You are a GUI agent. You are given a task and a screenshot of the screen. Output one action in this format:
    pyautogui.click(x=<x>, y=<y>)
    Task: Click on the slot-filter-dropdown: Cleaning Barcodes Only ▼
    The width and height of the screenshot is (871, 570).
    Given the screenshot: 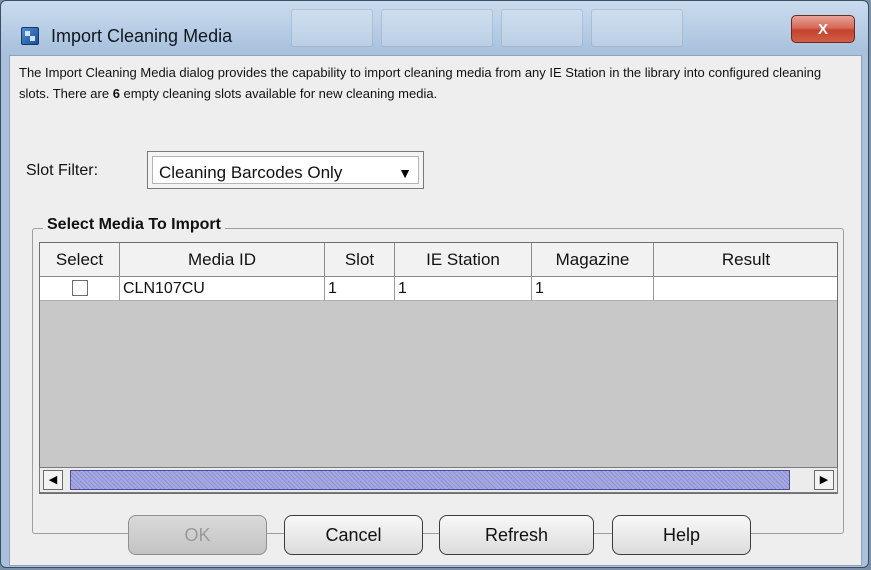 What is the action you would take?
    pyautogui.click(x=285, y=170)
    